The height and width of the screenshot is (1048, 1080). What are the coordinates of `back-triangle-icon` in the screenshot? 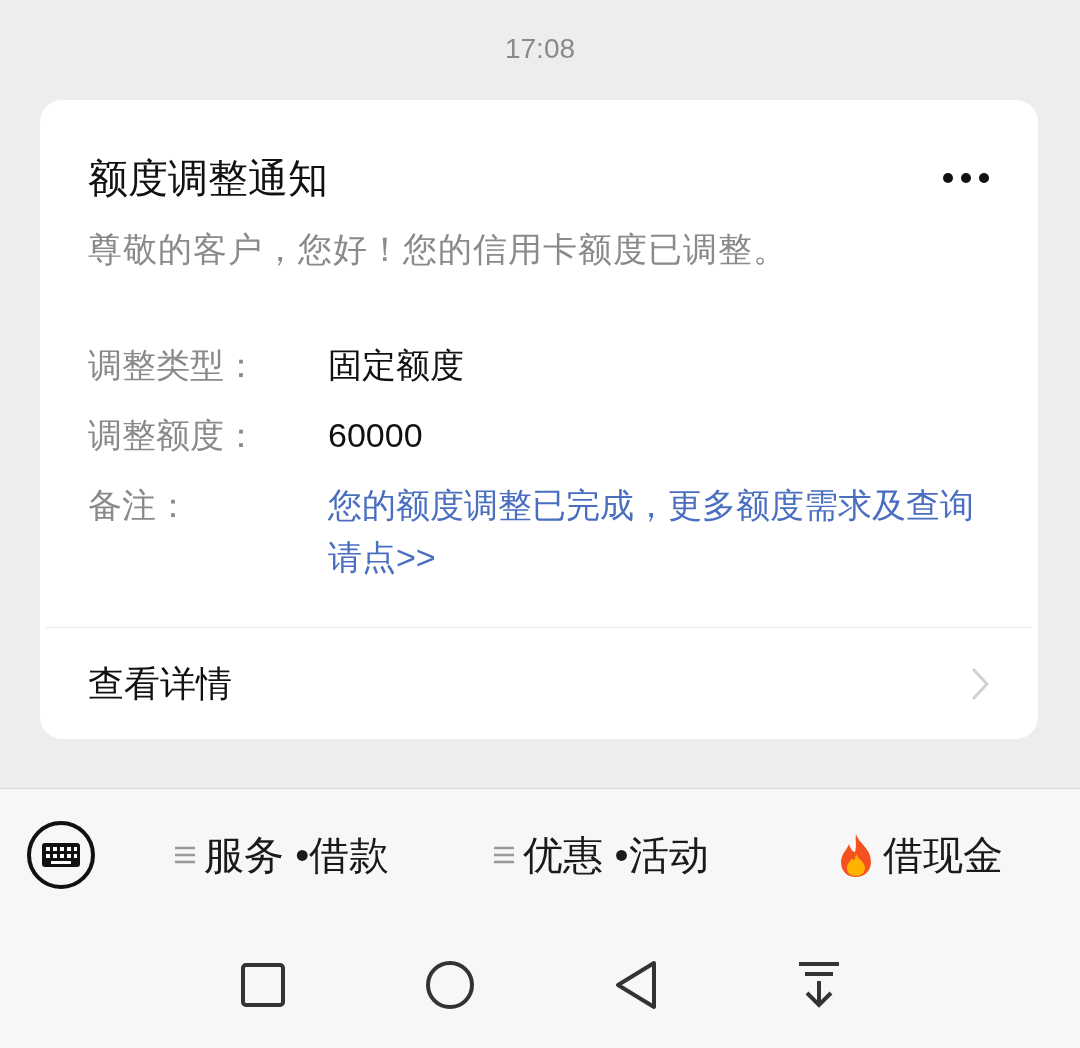 It's located at (635, 985).